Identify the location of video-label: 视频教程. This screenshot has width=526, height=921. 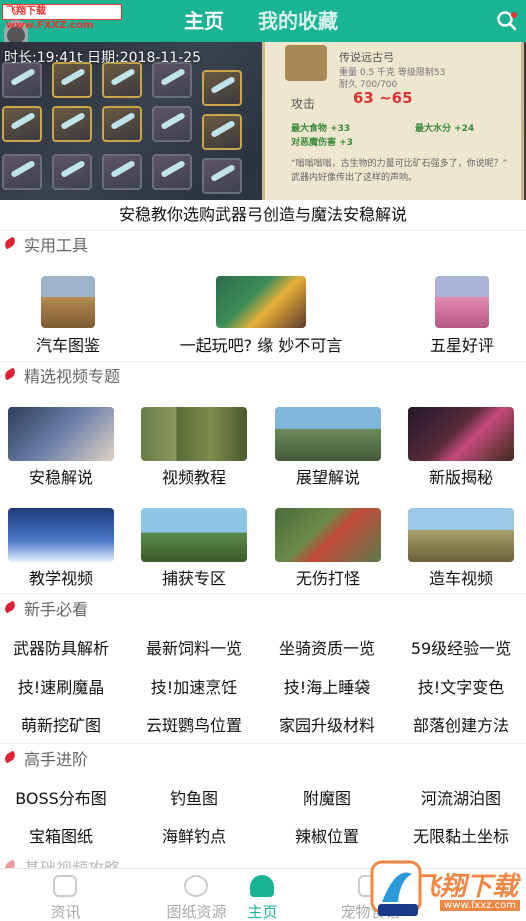
(193, 477).